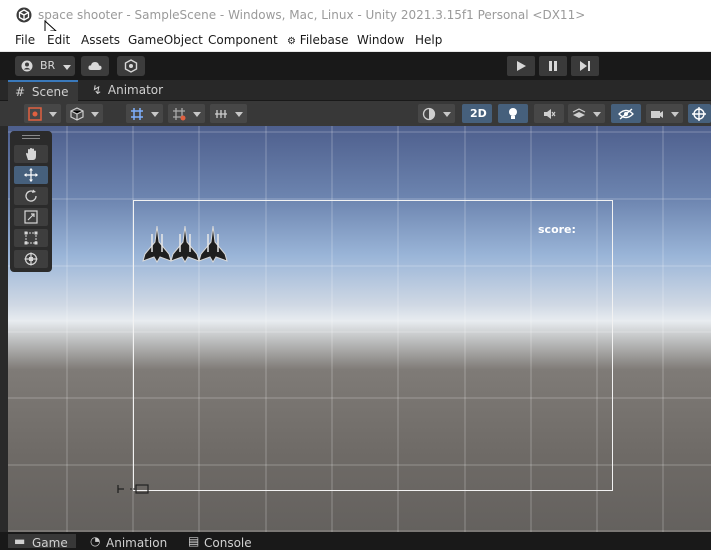  Describe the element at coordinates (324, 40) in the screenshot. I see `menu-filebase-label: Filebase` at that location.